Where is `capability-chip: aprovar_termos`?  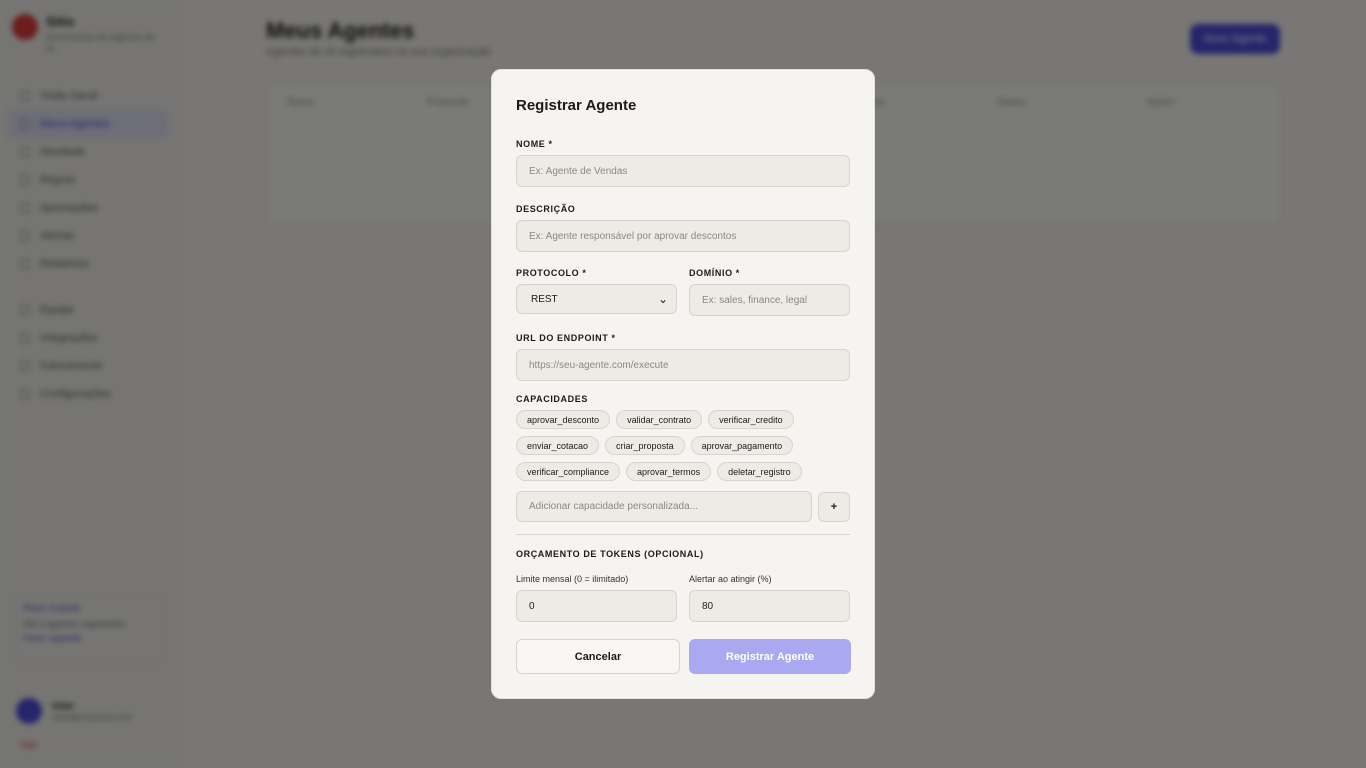 capability-chip: aprovar_termos is located at coordinates (669, 471).